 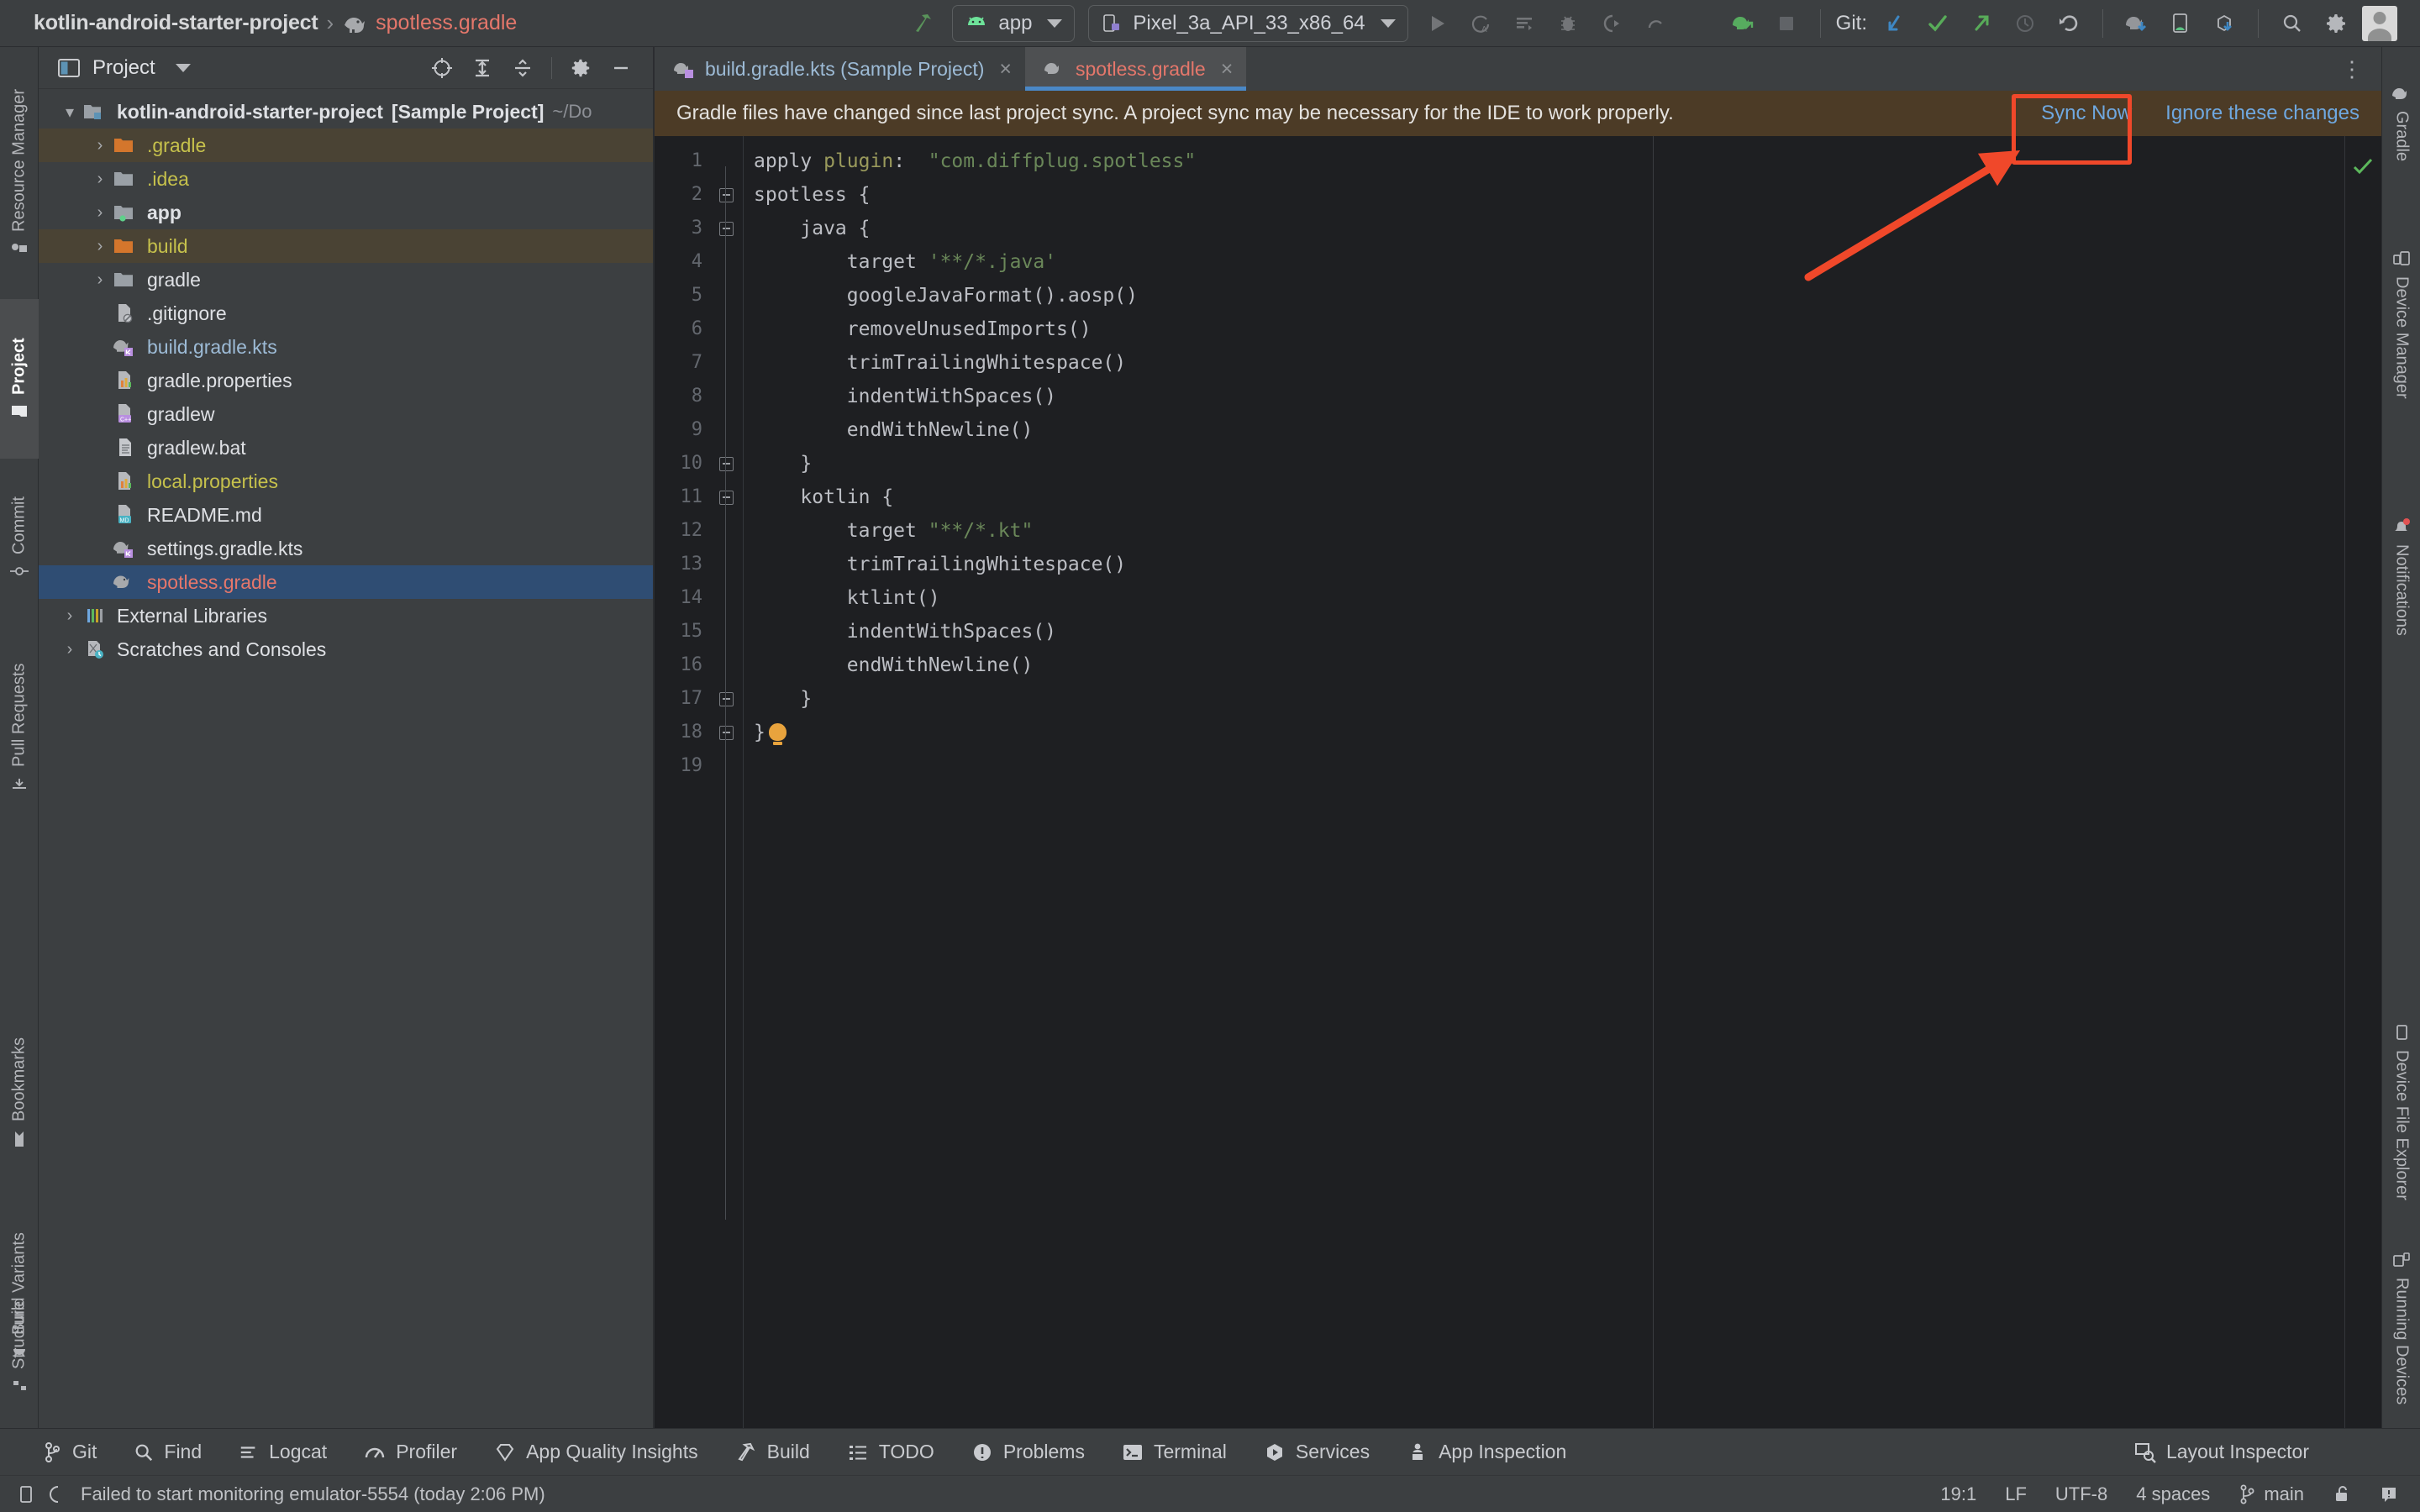 I want to click on tree-node-settings-gradle-kts: settings.gradle.kts, so click(x=346, y=548).